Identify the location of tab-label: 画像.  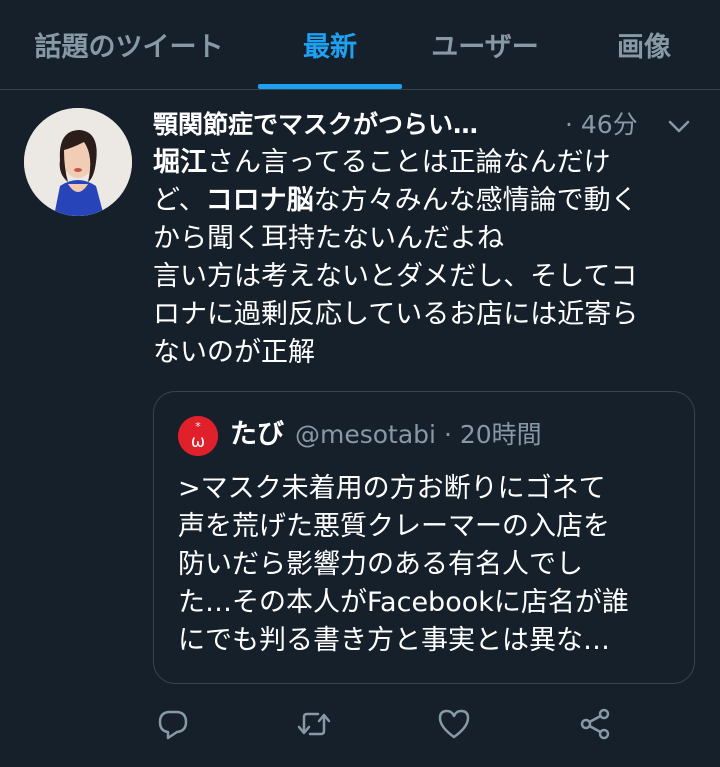
(644, 47).